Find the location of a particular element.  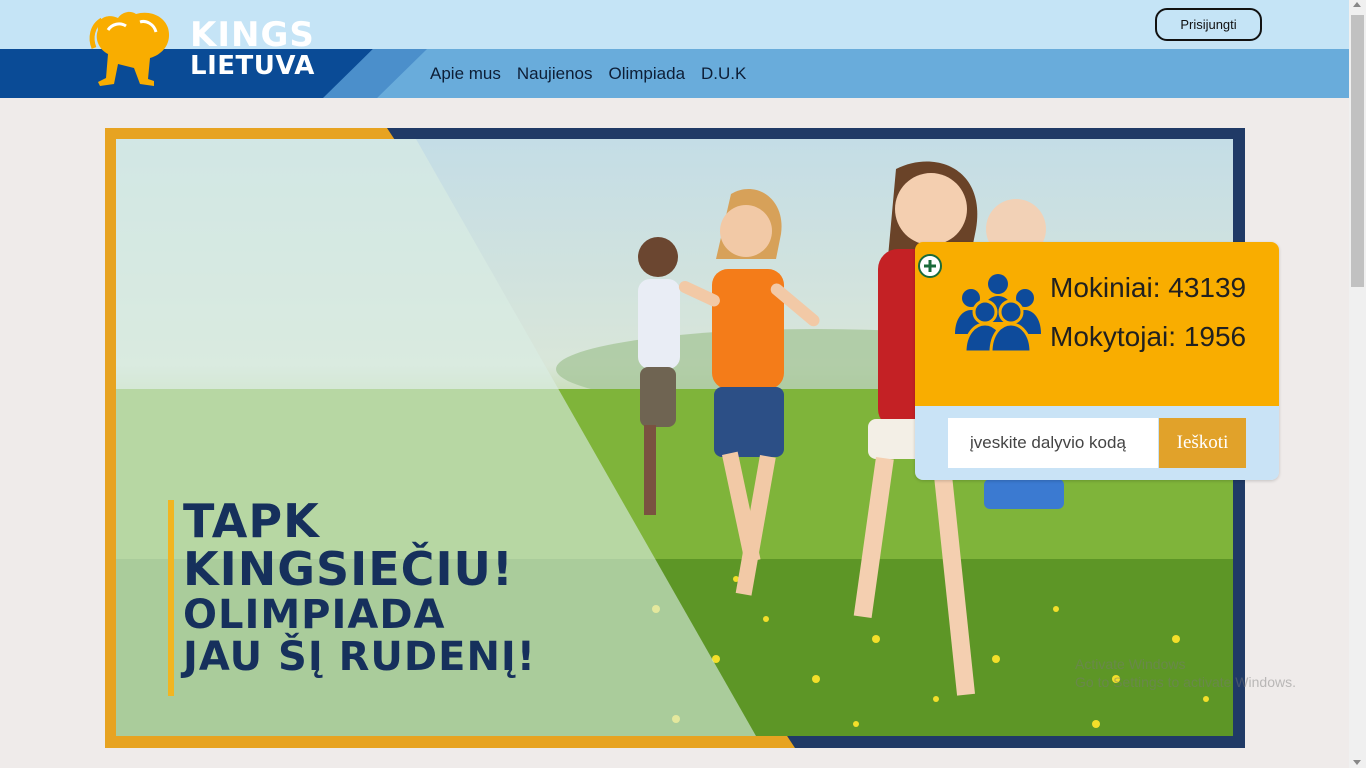

page-scrollbar is located at coordinates (1357, 384).